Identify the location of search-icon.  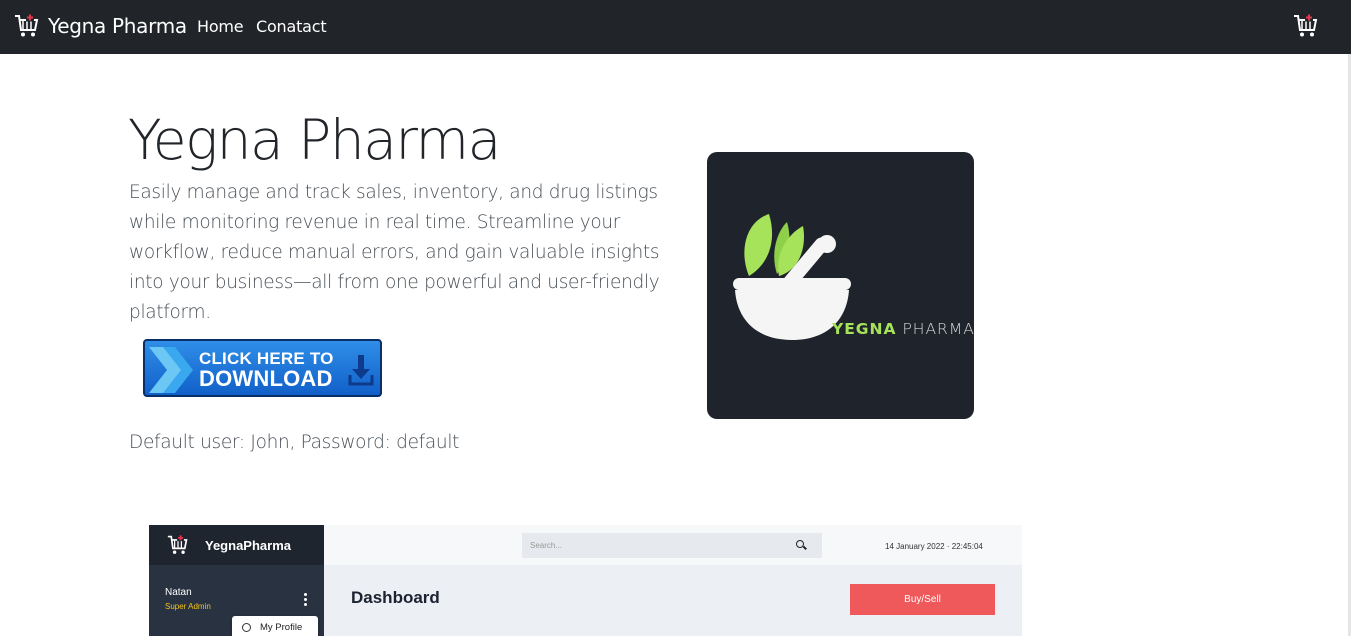
(800, 544).